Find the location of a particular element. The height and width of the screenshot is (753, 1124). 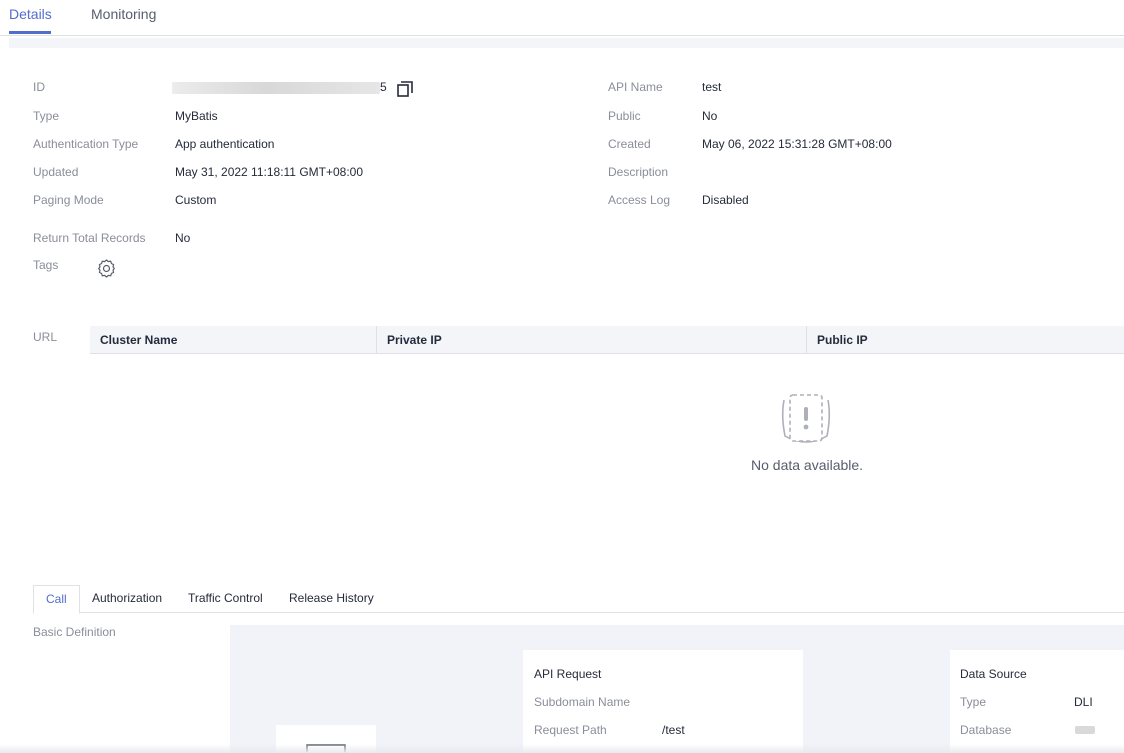

data-source-title: Data Source is located at coordinates (993, 674).